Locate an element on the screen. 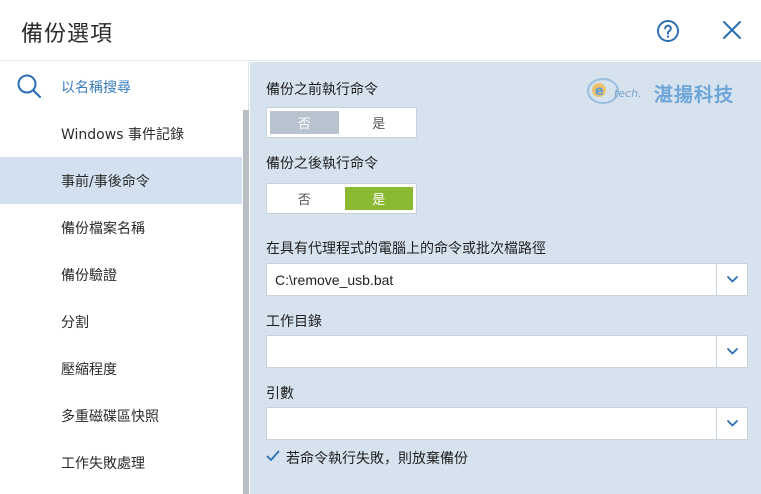  sidebar-item-backup-file-name: 備份檔案名稱 is located at coordinates (124, 227).